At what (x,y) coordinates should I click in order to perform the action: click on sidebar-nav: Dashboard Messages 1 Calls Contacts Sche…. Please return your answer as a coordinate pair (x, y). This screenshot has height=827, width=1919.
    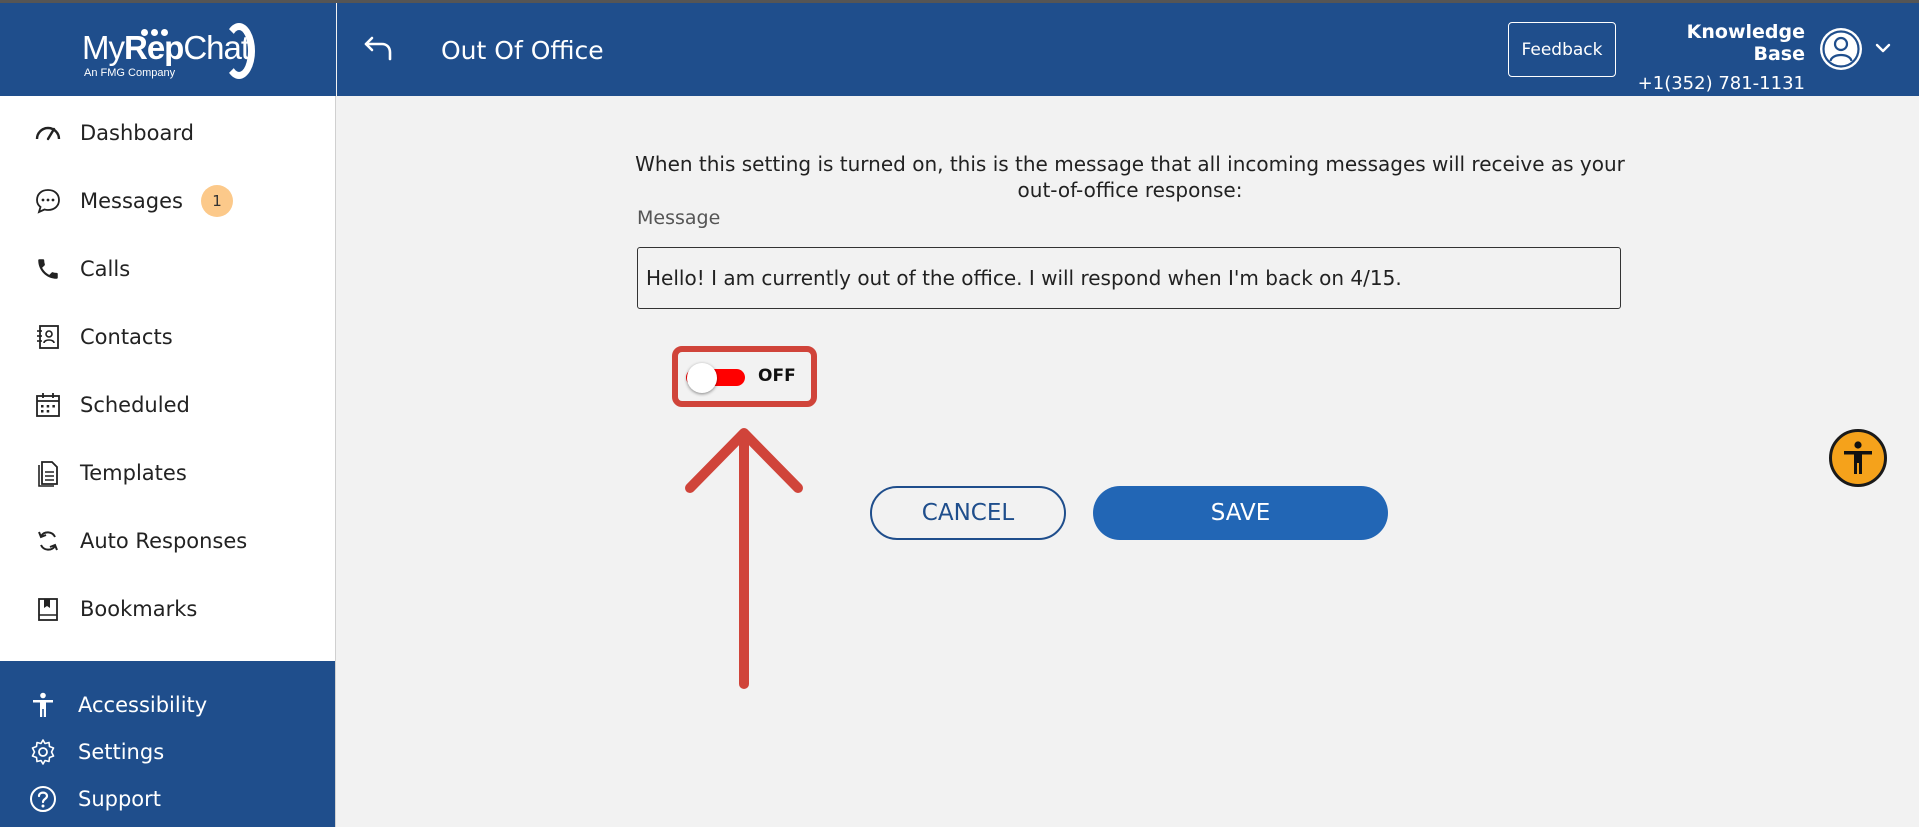
    Looking at the image, I should click on (167, 371).